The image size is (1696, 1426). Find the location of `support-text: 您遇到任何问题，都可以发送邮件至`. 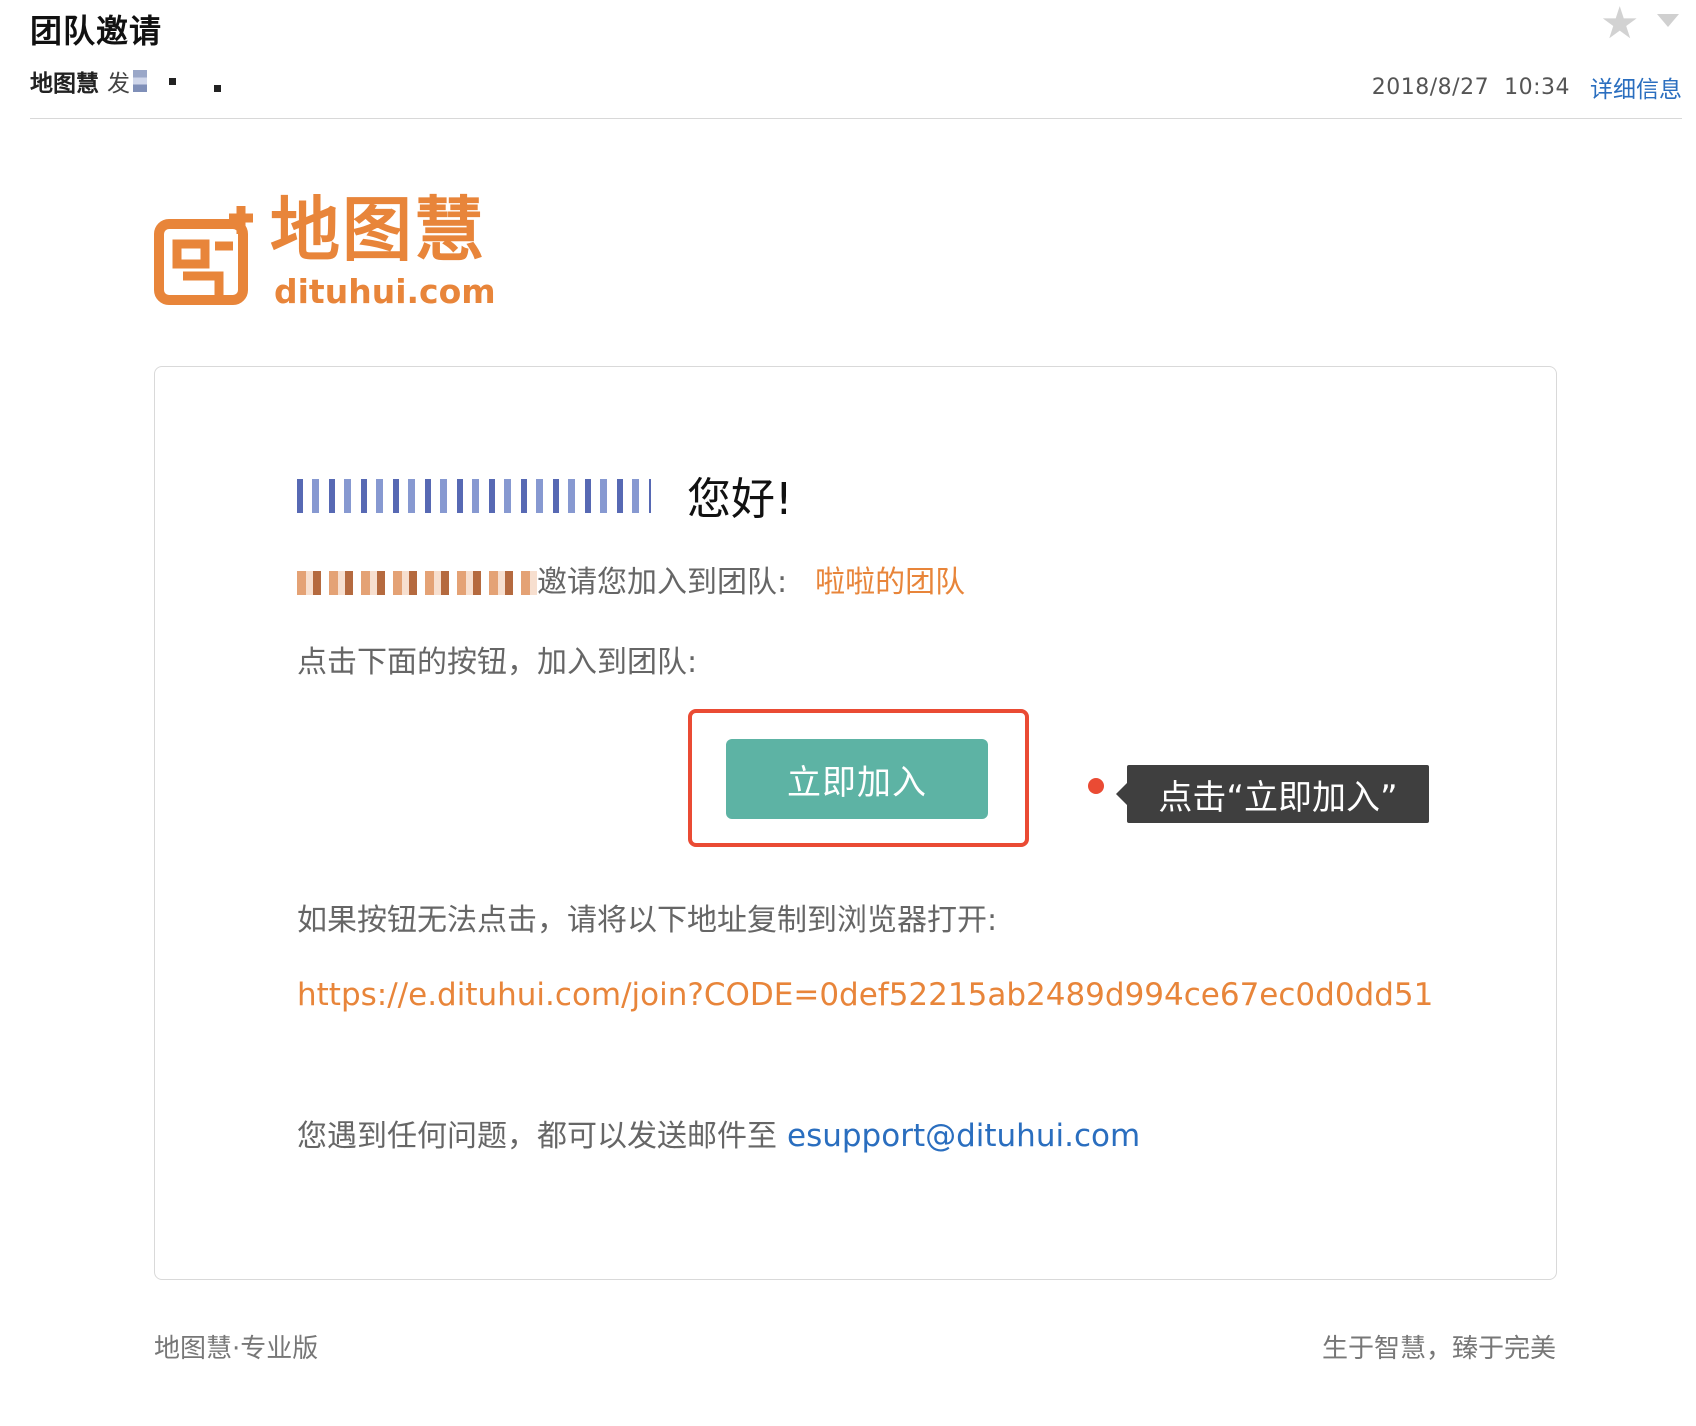

support-text: 您遇到任何问题，都可以发送邮件至 is located at coordinates (537, 1136).